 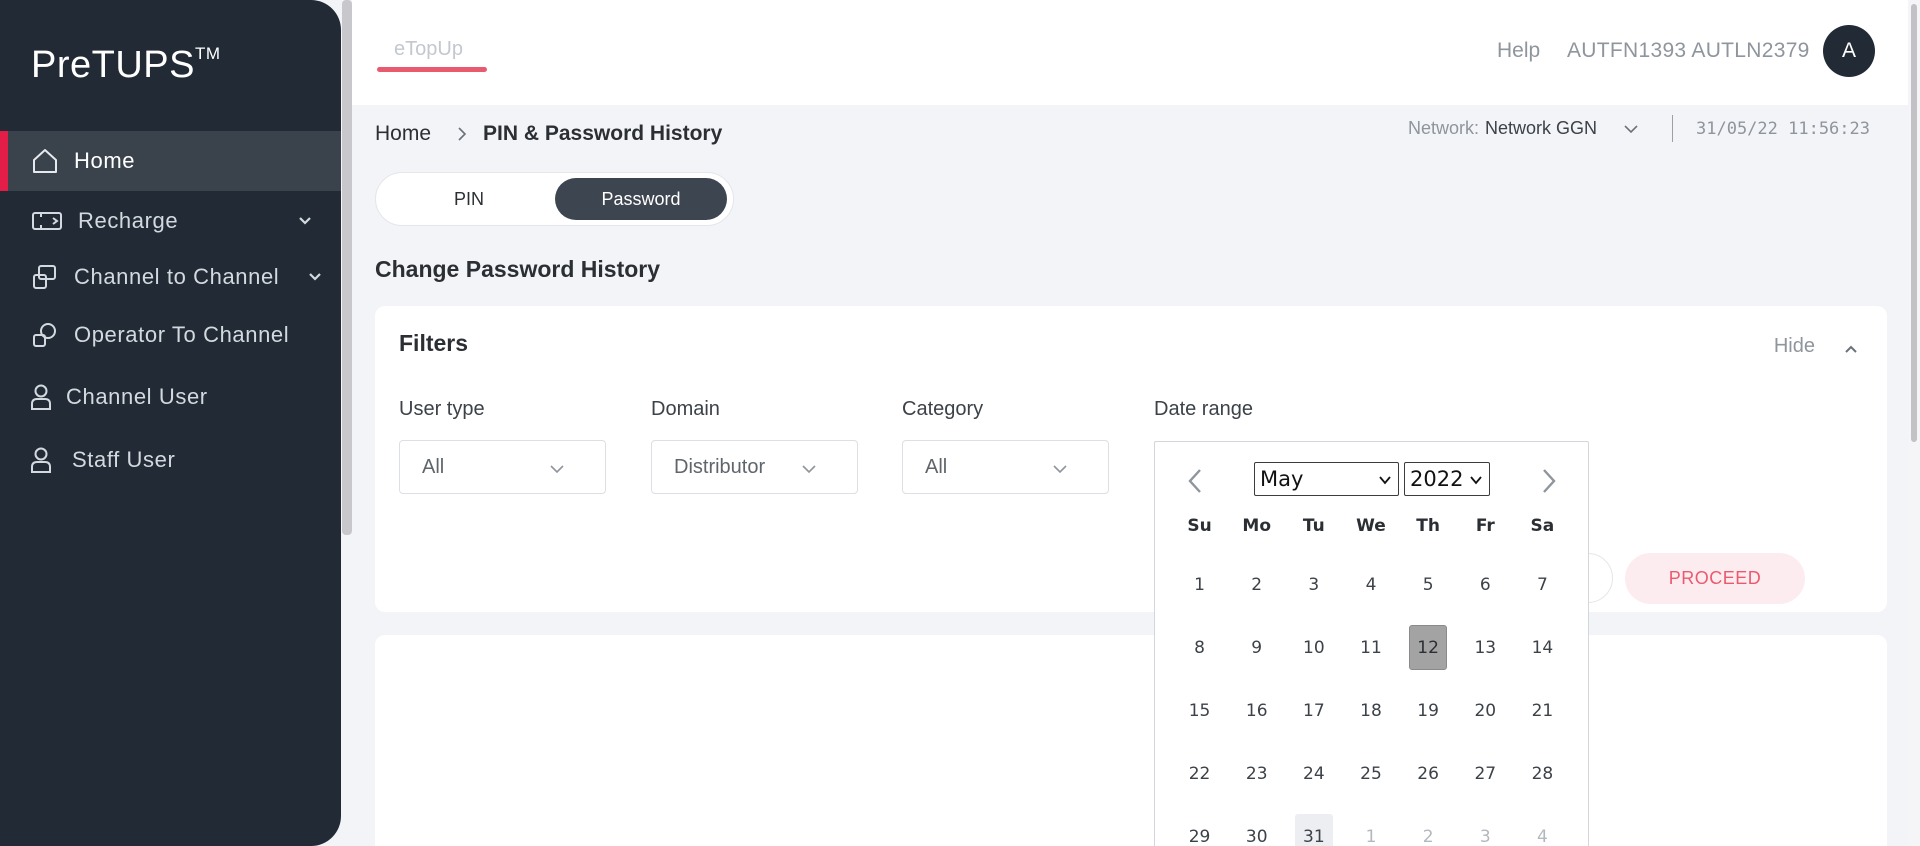 What do you see at coordinates (1282, 479) in the screenshot?
I see `month-value: May` at bounding box center [1282, 479].